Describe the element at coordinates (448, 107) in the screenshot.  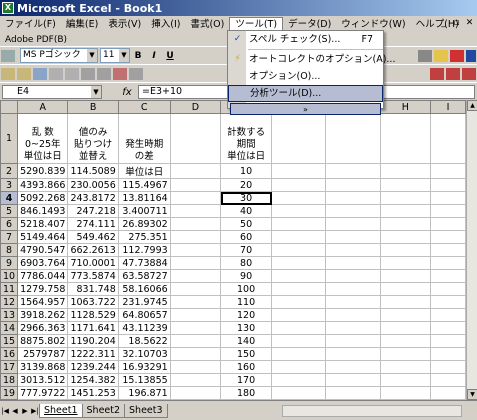
I see `column-header-i: I` at that location.